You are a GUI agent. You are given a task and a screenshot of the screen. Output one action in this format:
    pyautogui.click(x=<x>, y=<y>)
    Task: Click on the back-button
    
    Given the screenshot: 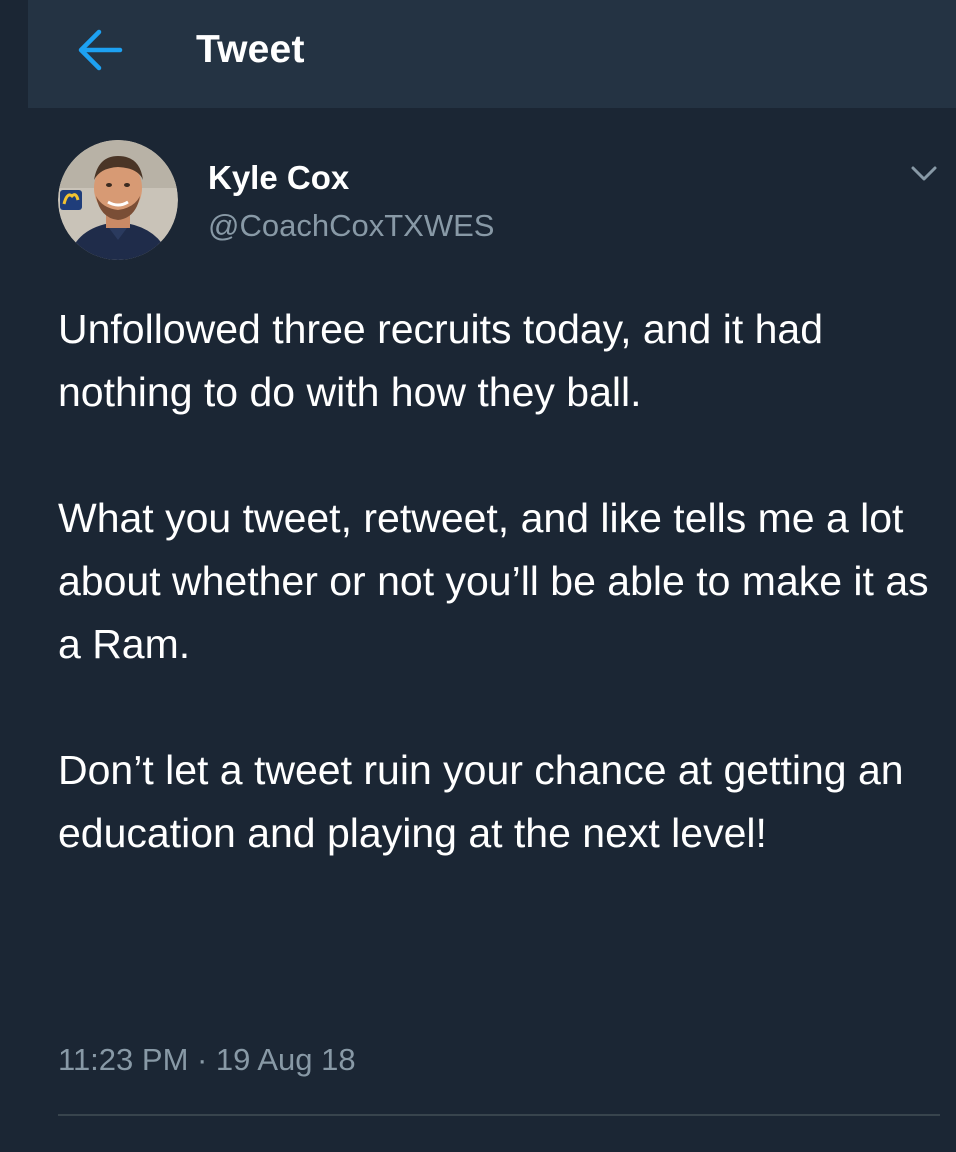 What is the action you would take?
    pyautogui.click(x=99, y=50)
    